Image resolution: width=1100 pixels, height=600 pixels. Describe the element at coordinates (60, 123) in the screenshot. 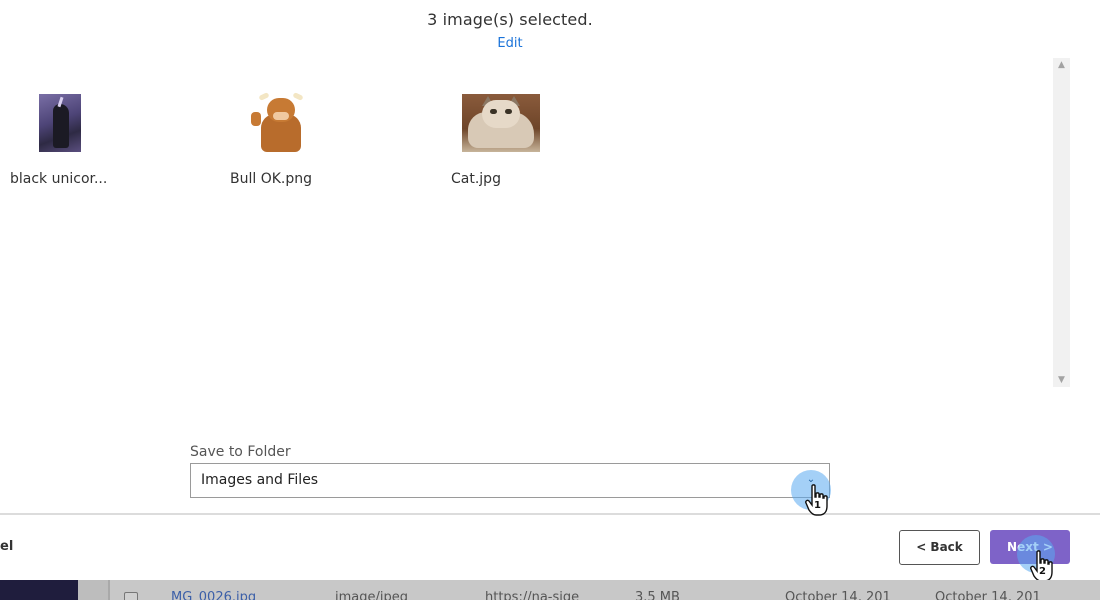

I see `unicorn-thumbnail` at that location.